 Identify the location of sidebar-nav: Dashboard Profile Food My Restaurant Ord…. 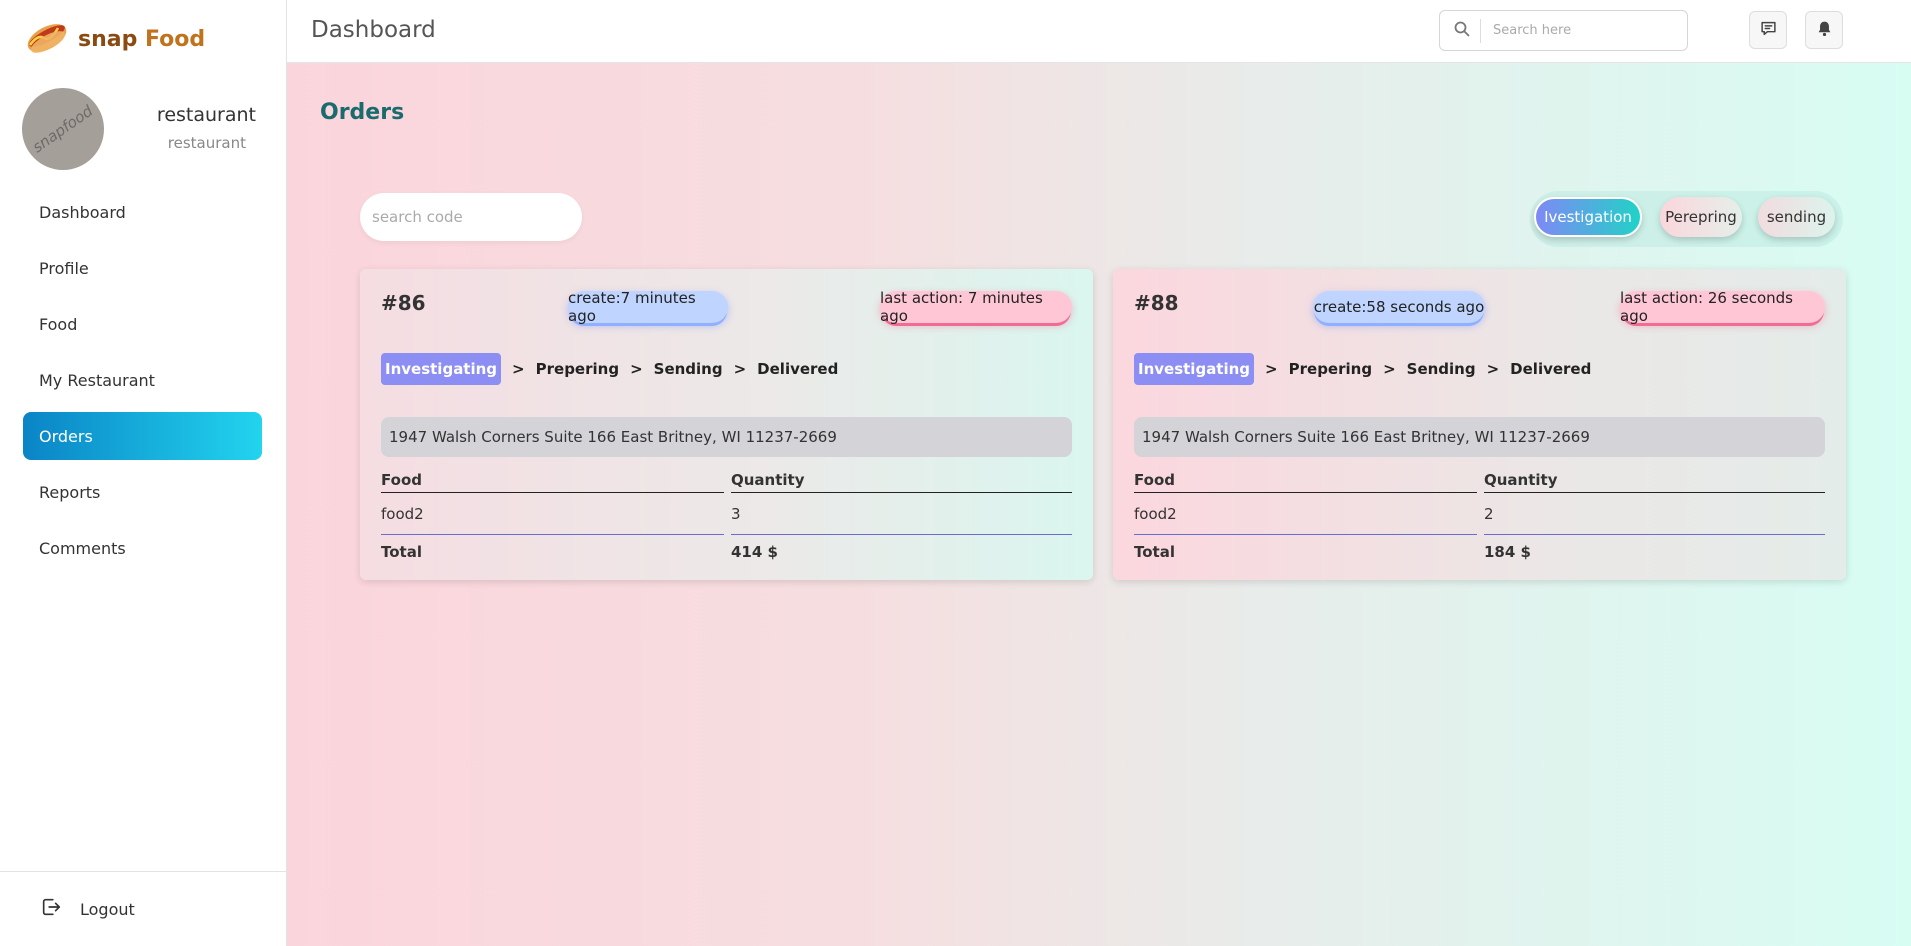
(142, 384).